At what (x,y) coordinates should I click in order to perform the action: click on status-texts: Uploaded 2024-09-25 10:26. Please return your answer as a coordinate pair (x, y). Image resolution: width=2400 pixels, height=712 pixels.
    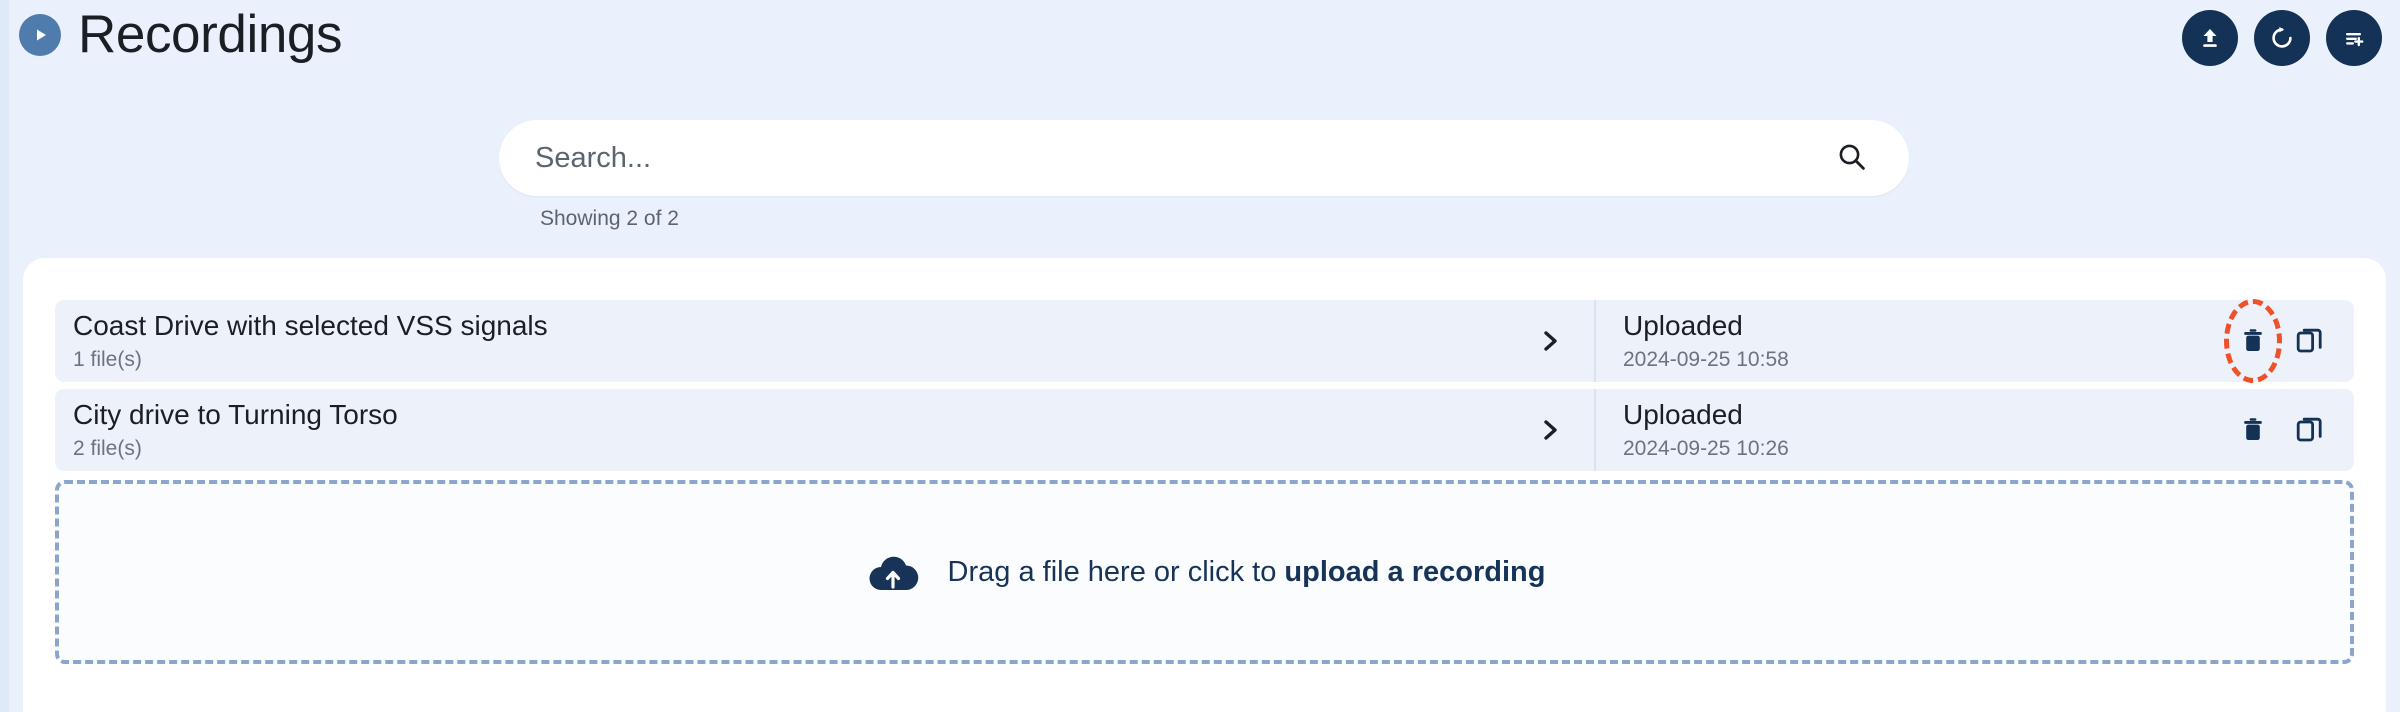
    Looking at the image, I should click on (1706, 429).